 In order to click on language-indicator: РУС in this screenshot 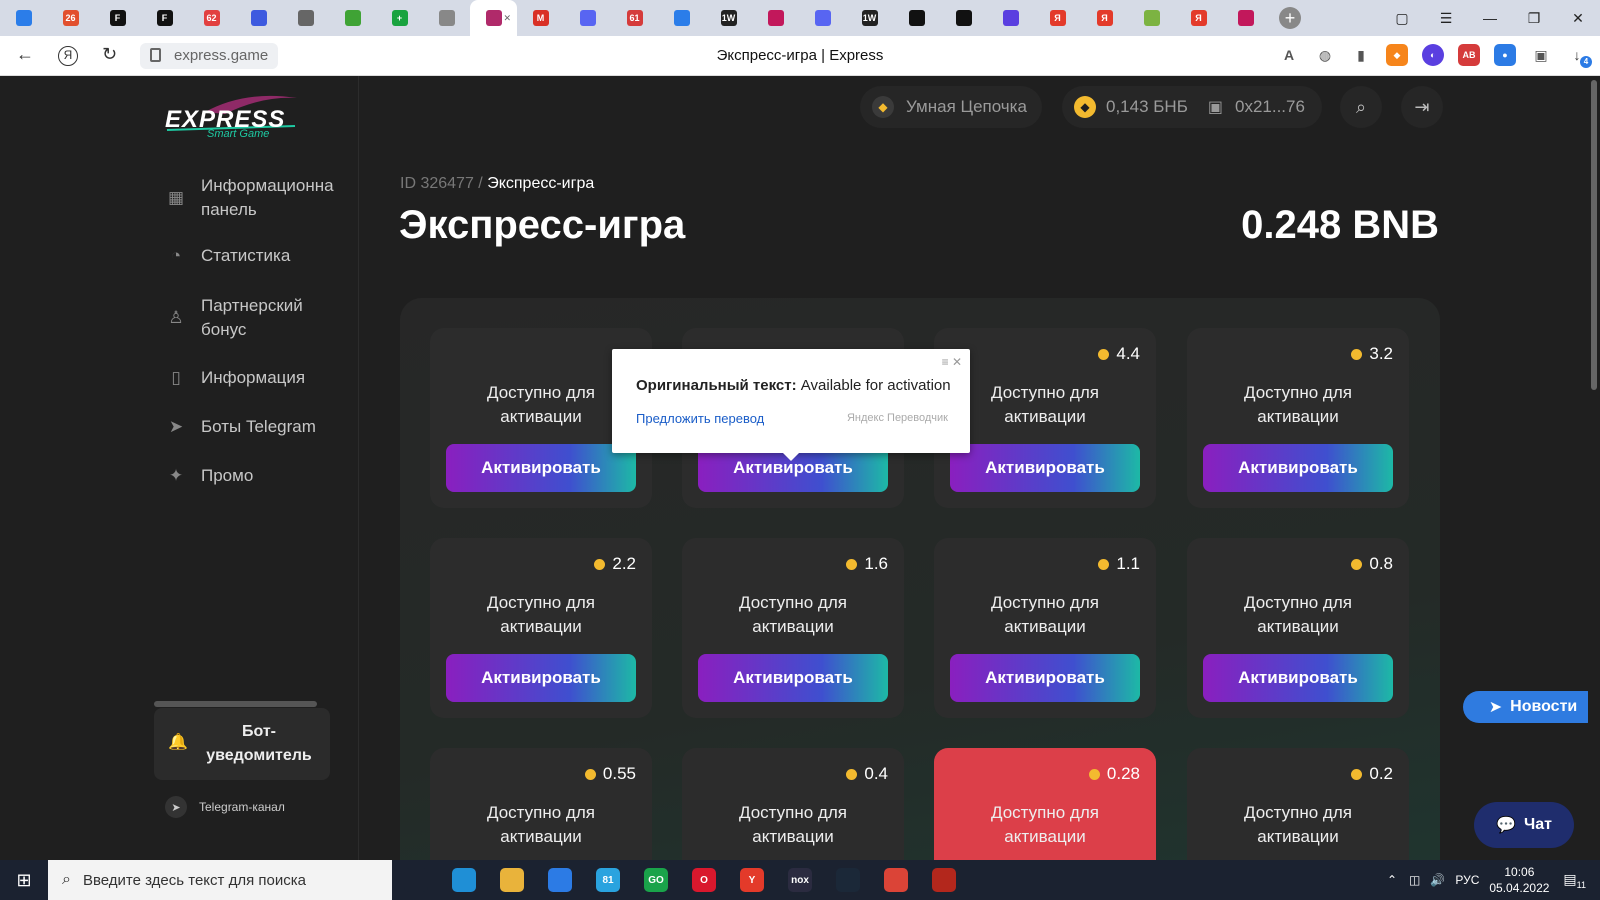, I will do `click(1467, 880)`.